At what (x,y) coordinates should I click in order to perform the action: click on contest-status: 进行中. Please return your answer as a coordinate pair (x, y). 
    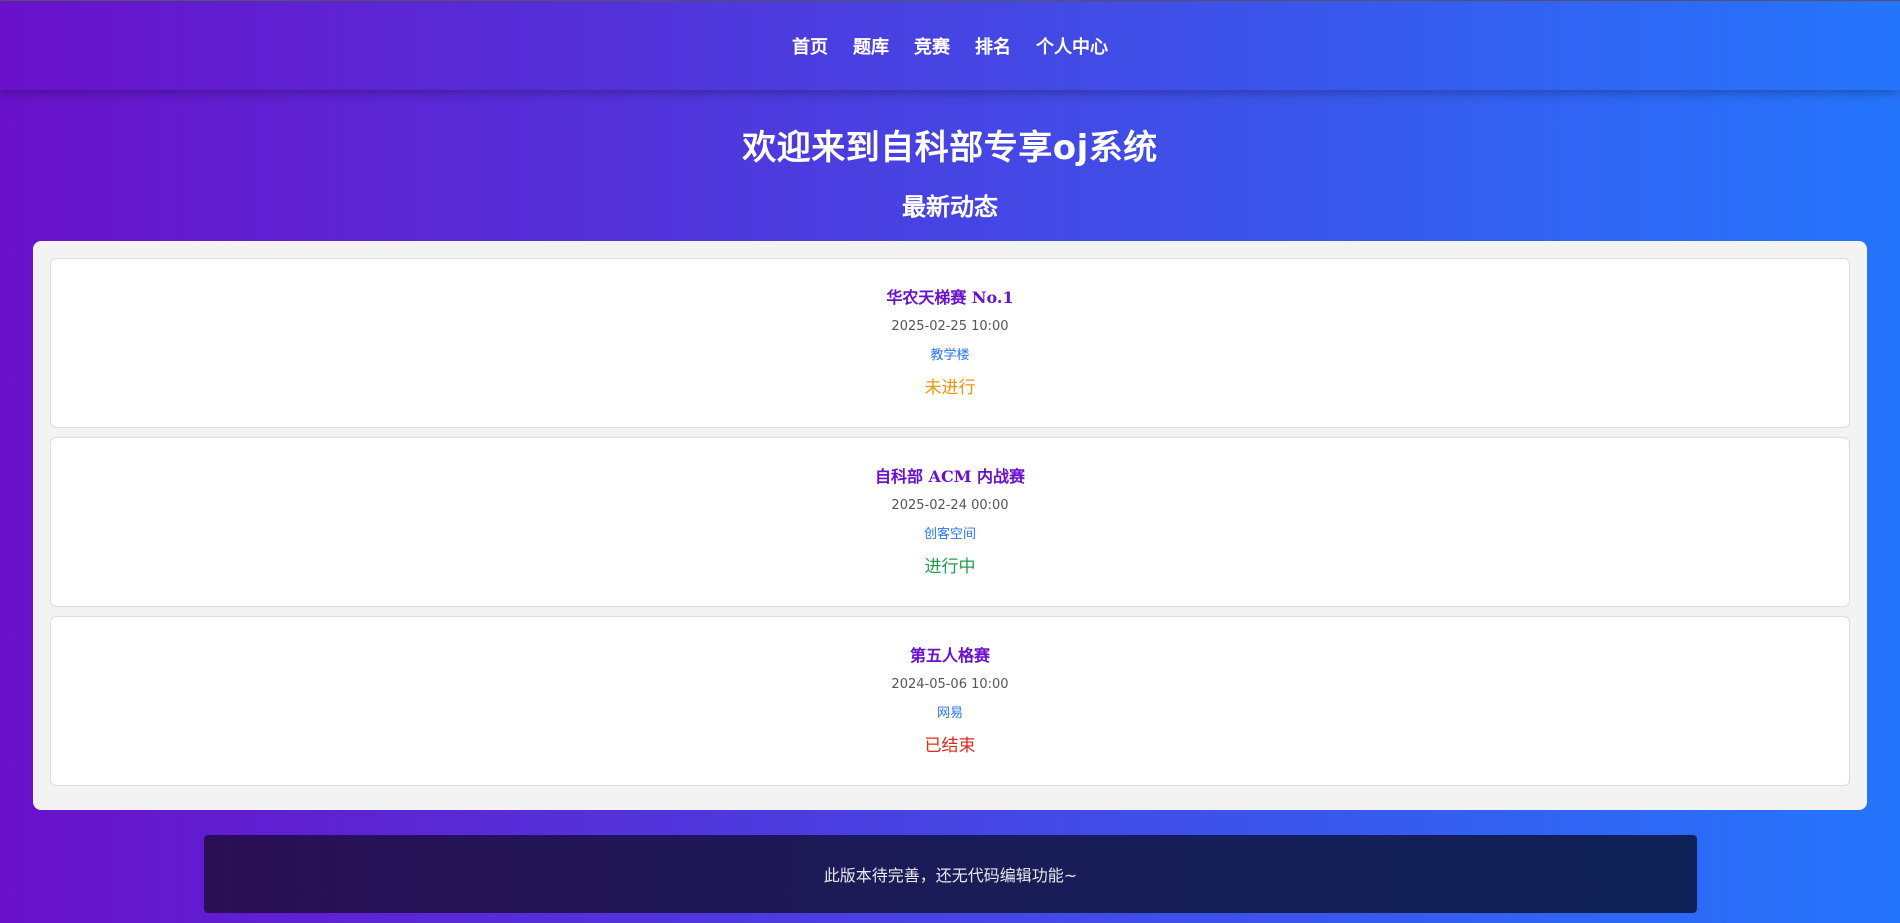
    Looking at the image, I should click on (950, 566).